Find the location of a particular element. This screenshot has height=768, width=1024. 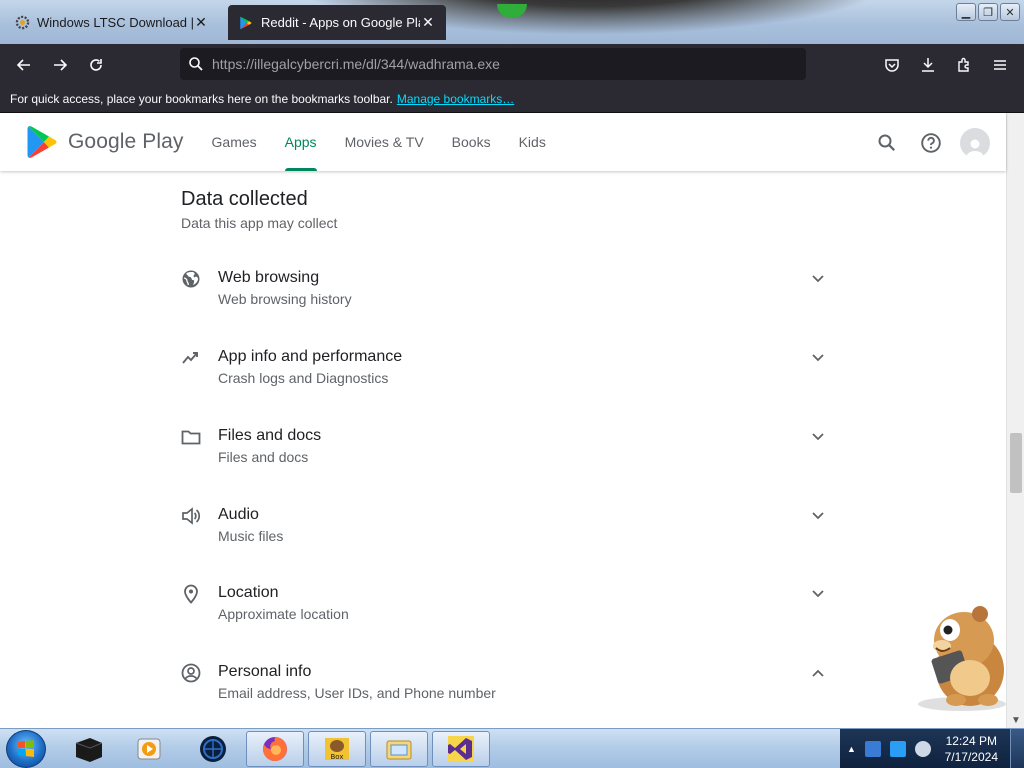

row-subtitle: Music files is located at coordinates (251, 536).